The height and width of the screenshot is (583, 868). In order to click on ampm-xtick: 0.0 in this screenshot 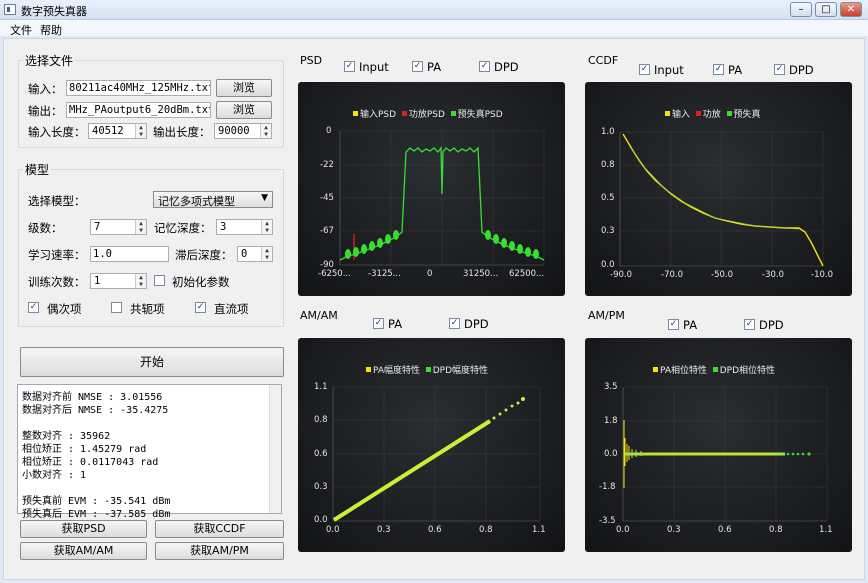, I will do `click(623, 530)`.